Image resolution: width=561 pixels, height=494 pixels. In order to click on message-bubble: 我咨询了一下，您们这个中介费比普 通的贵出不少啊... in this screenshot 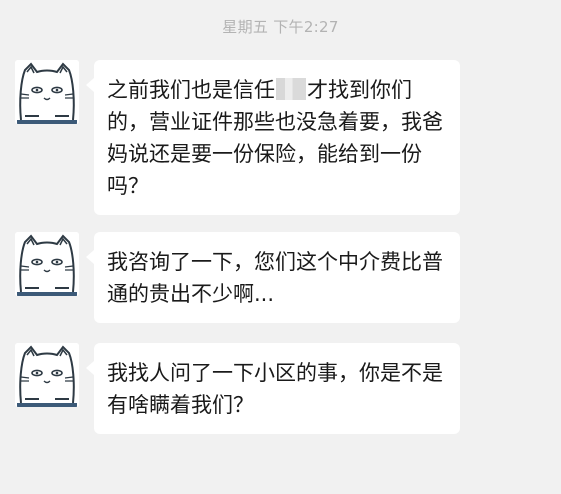, I will do `click(273, 277)`.